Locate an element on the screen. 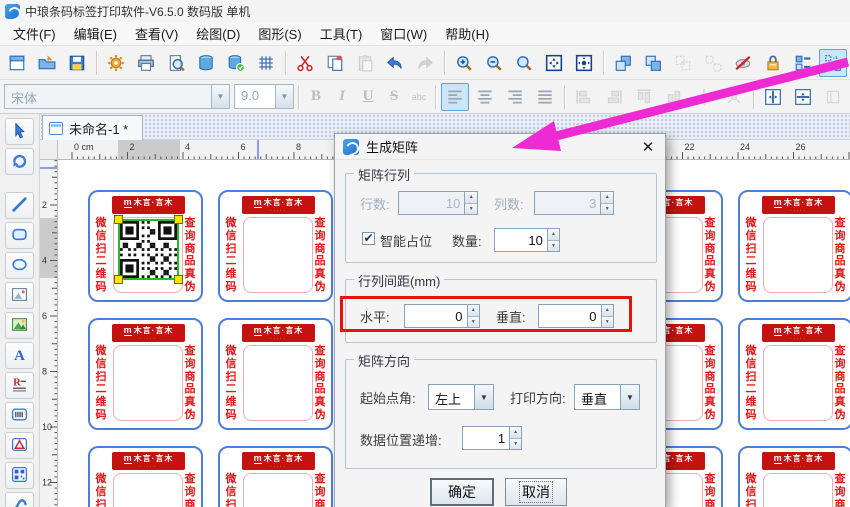  data-increment-input is located at coordinates (486, 438).